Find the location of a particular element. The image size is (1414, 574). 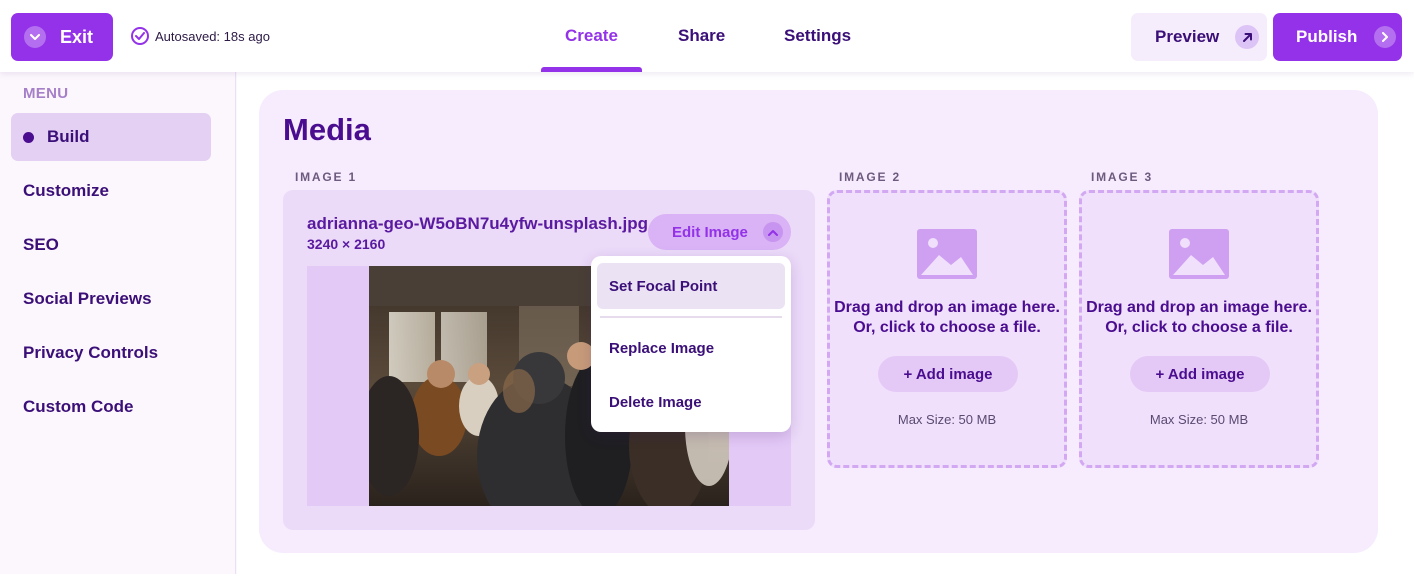

image3-label: IMAGE 3 is located at coordinates (1122, 177).